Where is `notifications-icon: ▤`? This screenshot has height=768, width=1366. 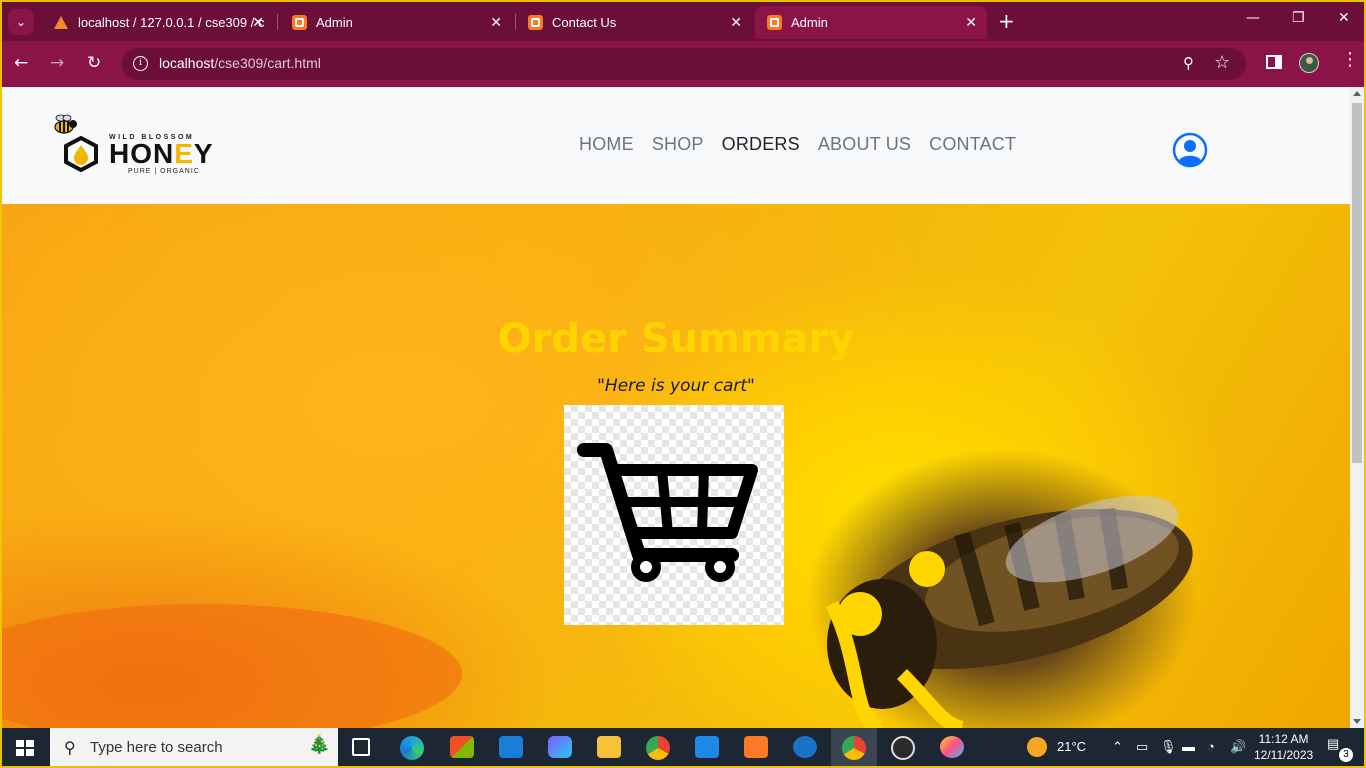 notifications-icon: ▤ is located at coordinates (1333, 744).